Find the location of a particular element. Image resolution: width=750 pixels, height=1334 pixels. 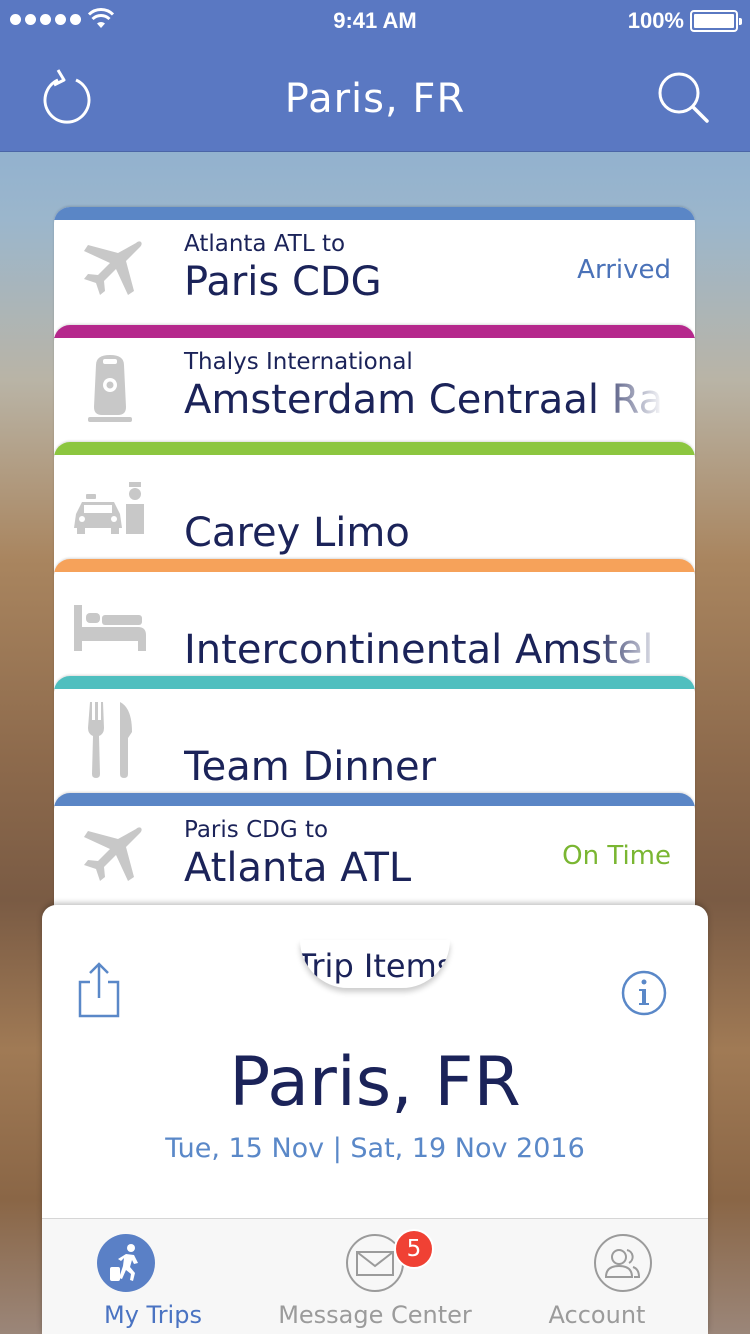

battery-percentage: 100% is located at coordinates (655, 20).